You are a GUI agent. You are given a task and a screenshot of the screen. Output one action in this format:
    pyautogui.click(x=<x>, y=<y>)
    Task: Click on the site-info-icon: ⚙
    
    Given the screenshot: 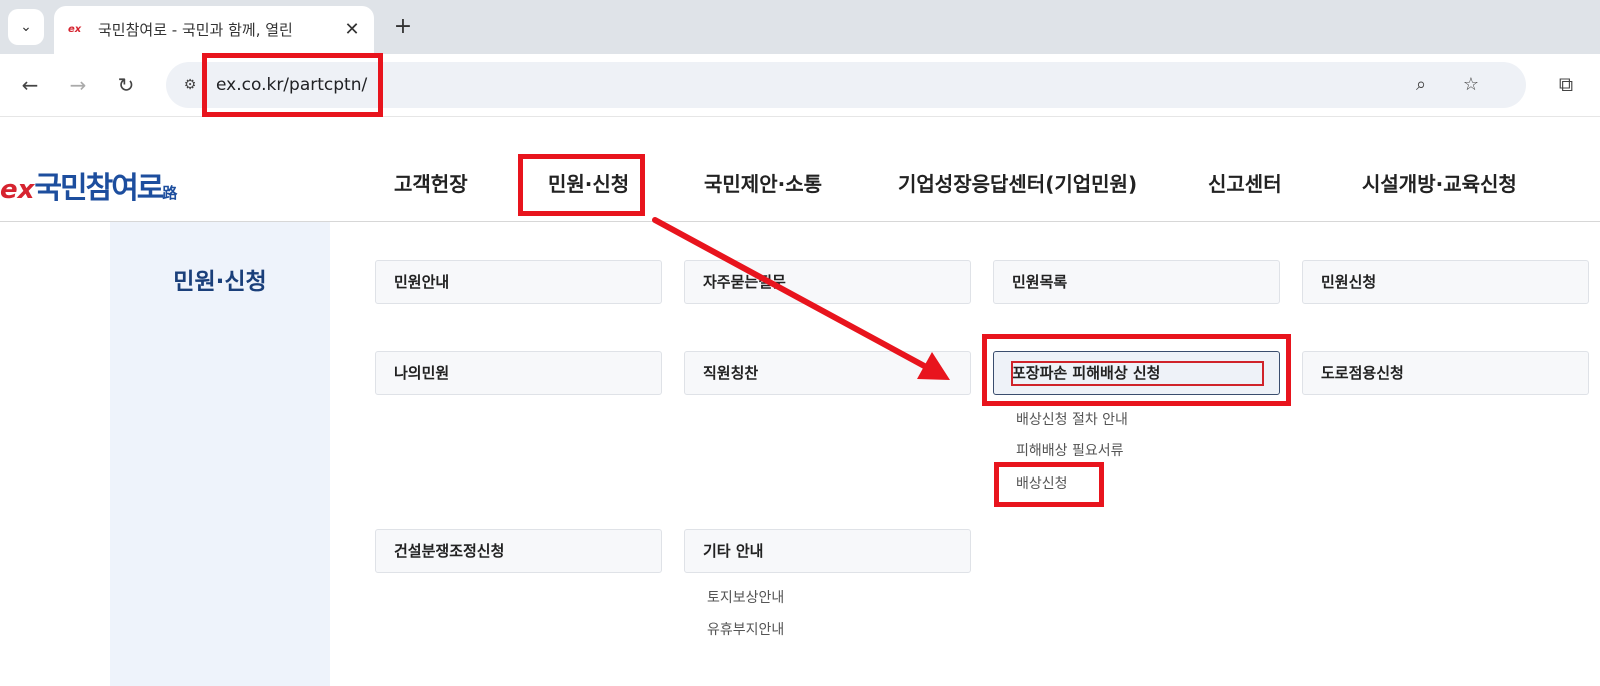 What is the action you would take?
    pyautogui.click(x=190, y=85)
    